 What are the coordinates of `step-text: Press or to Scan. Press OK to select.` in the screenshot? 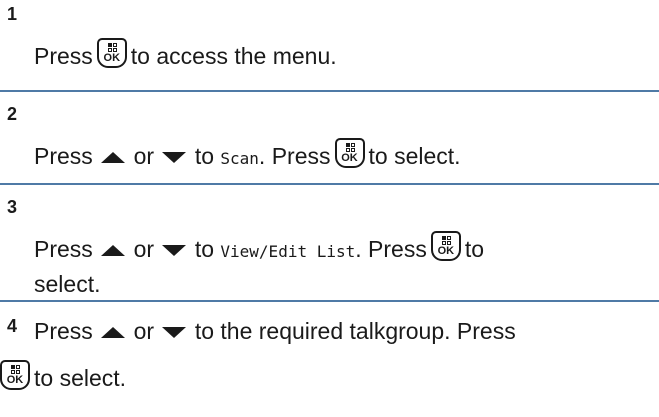 It's located at (342, 156).